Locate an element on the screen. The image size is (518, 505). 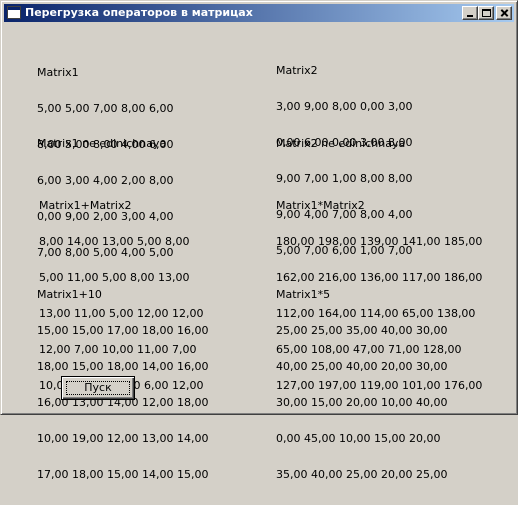
times5-row: 0,00 45,00 10,00 15,00 20,00 is located at coordinates (358, 438).